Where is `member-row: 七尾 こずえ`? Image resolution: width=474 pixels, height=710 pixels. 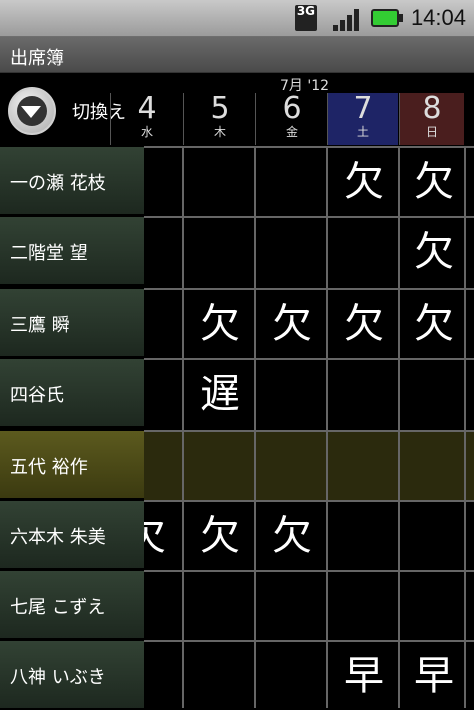 member-row: 七尾 こずえ is located at coordinates (72, 604).